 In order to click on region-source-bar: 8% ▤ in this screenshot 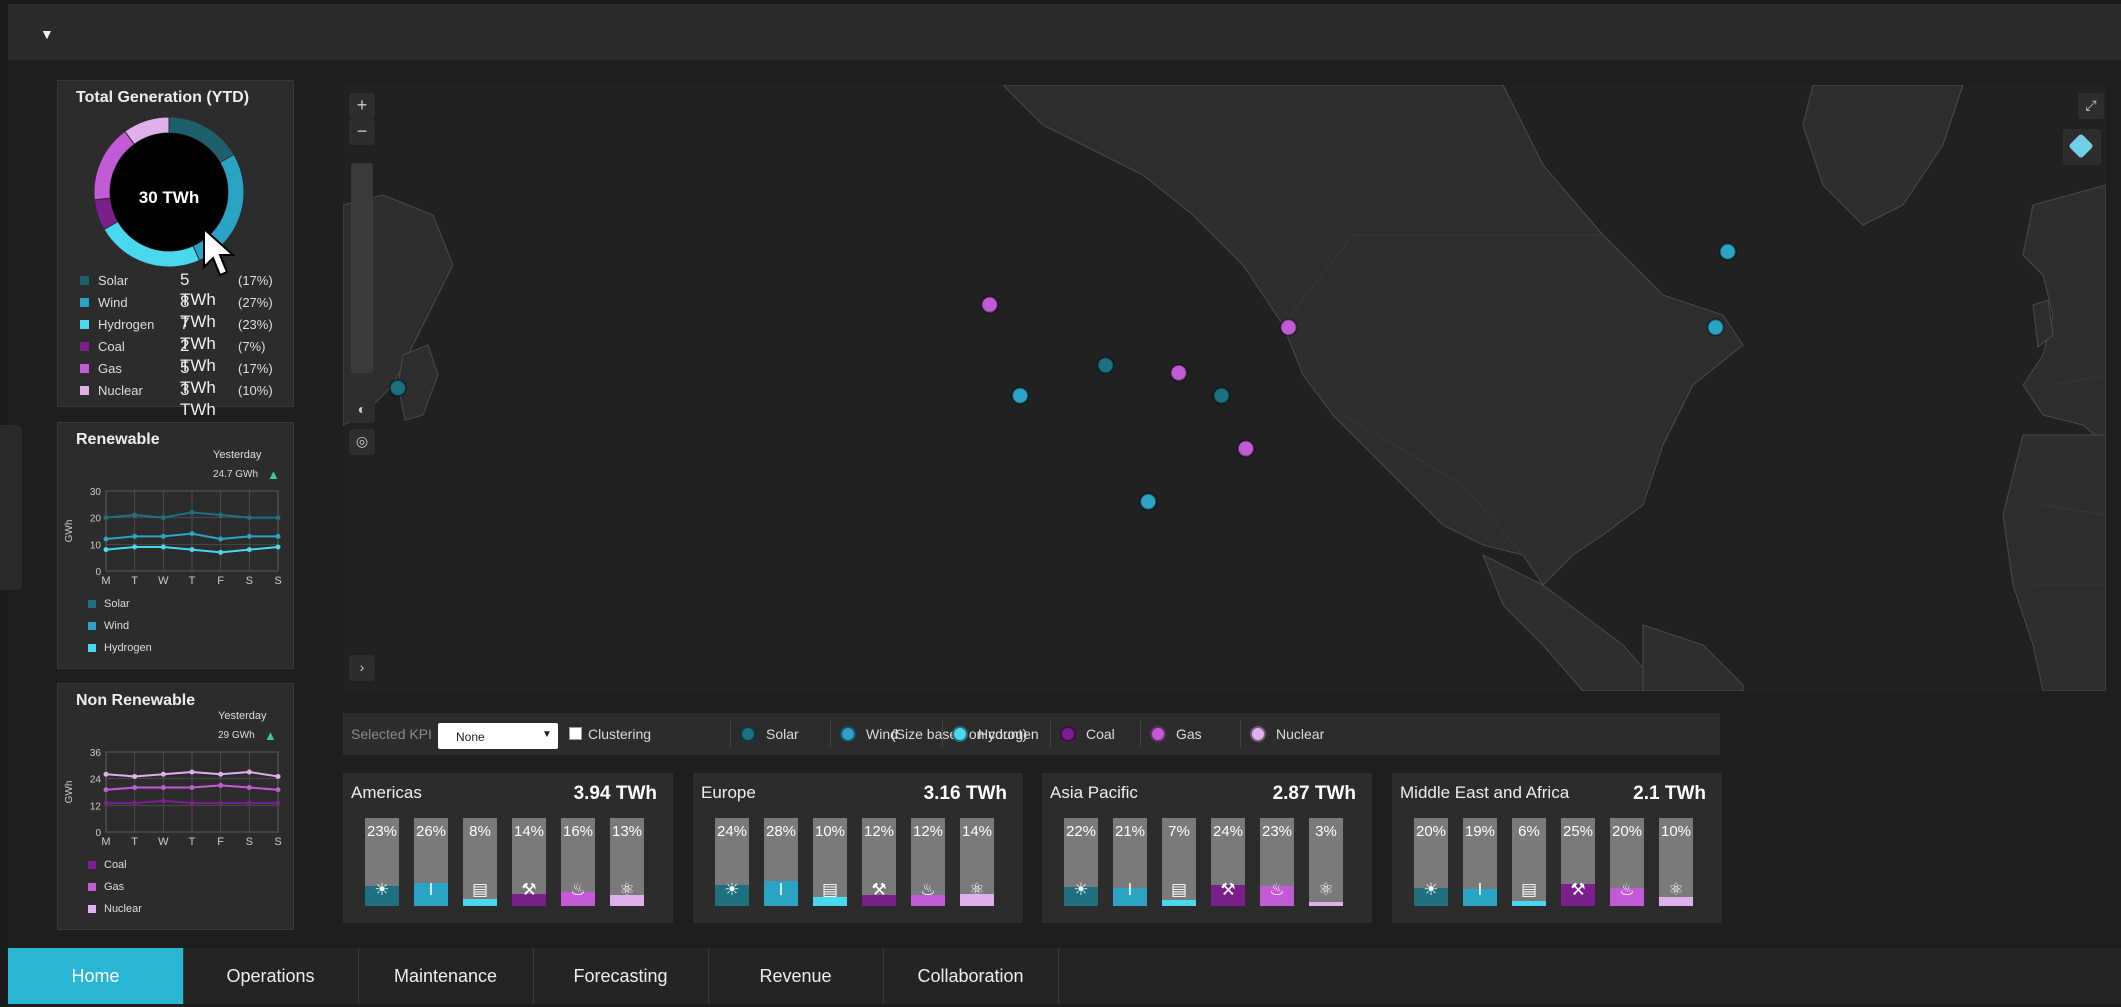, I will do `click(480, 862)`.